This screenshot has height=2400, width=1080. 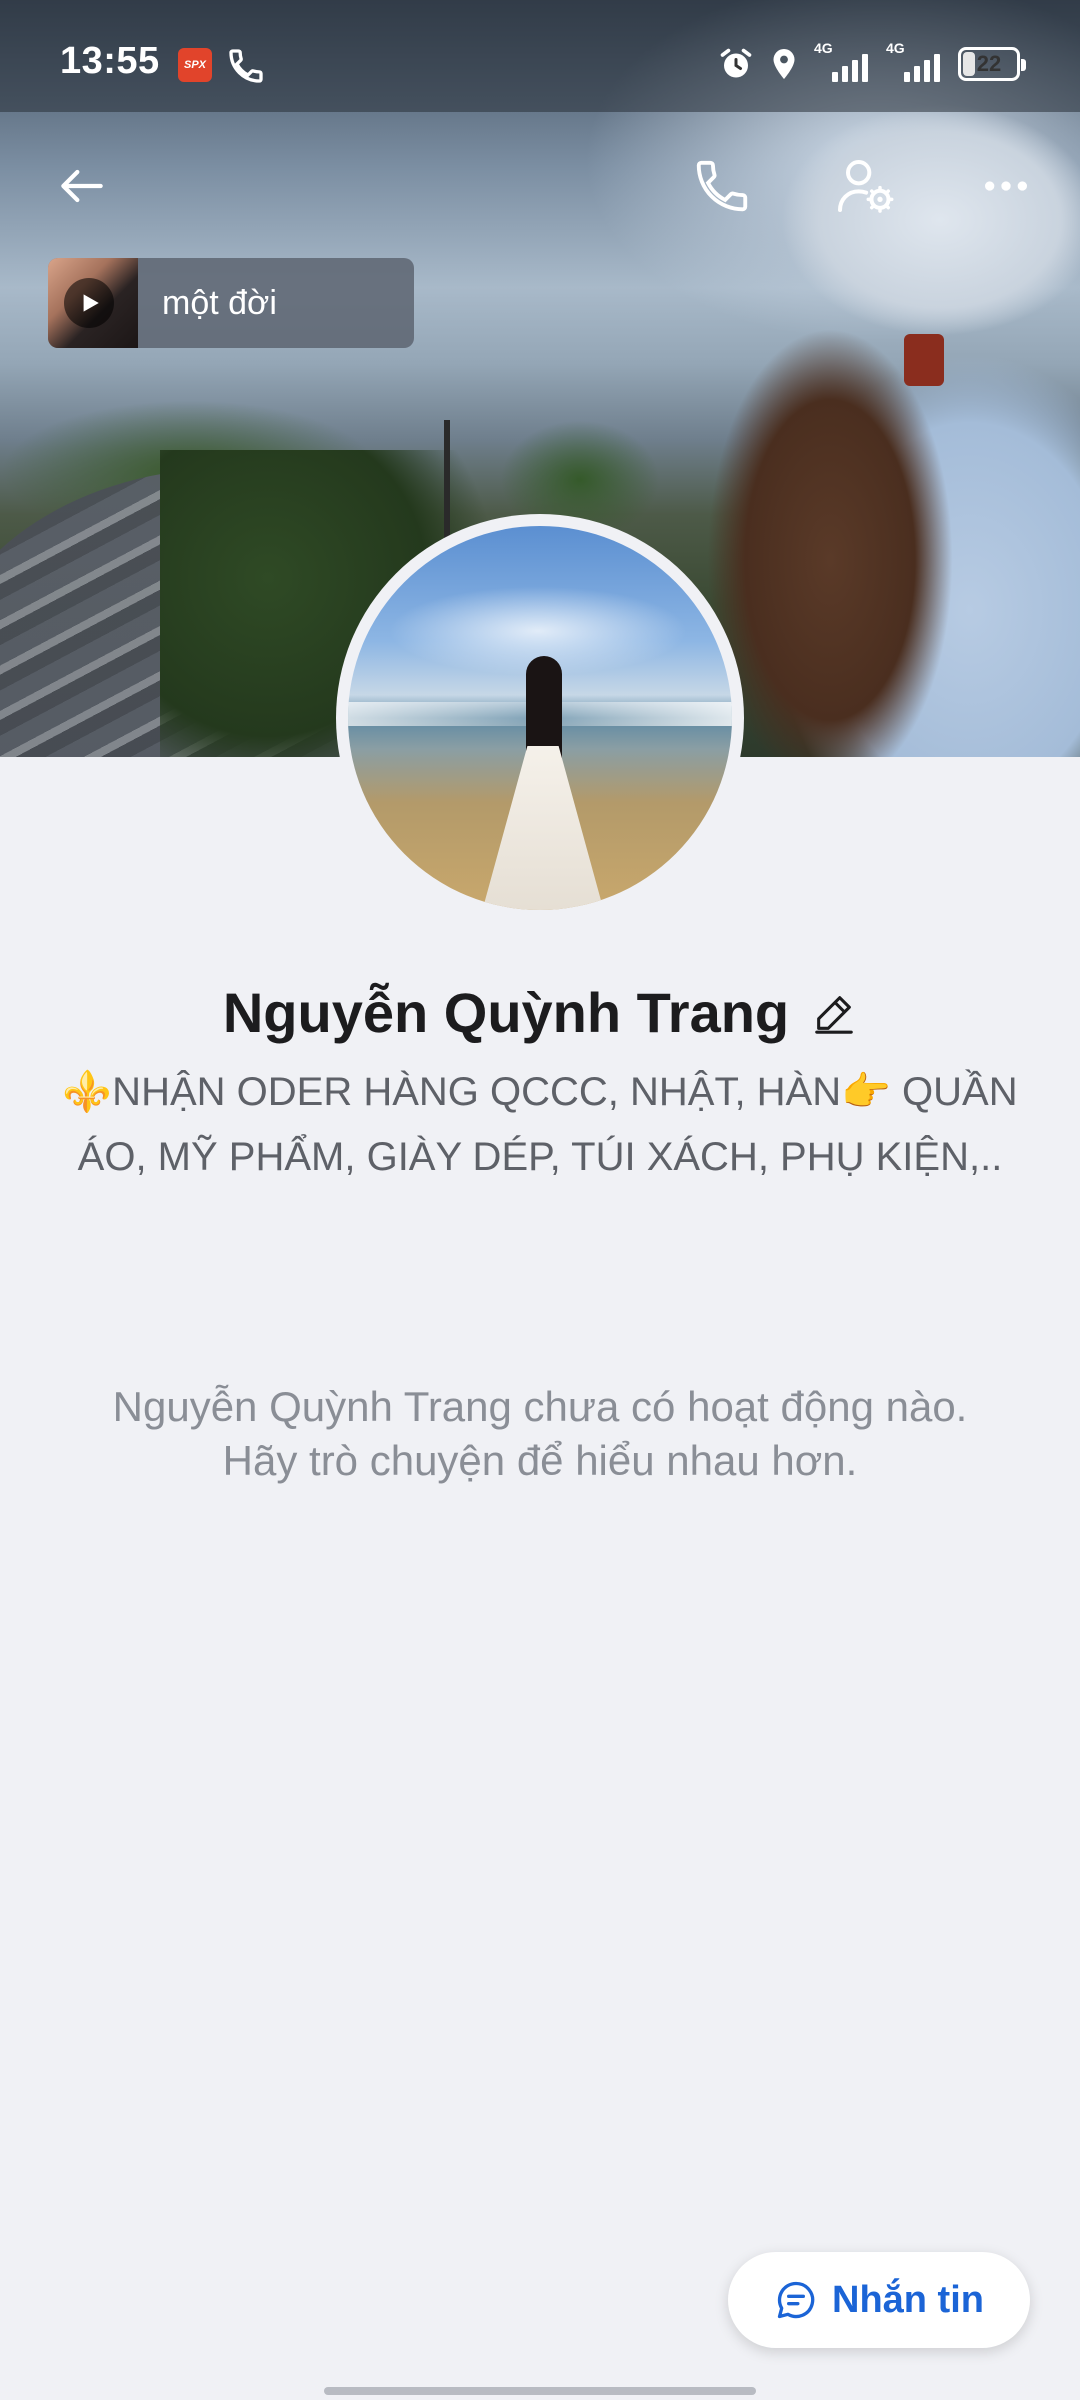 What do you see at coordinates (989, 63) in the screenshot?
I see `battery-level: 22` at bounding box center [989, 63].